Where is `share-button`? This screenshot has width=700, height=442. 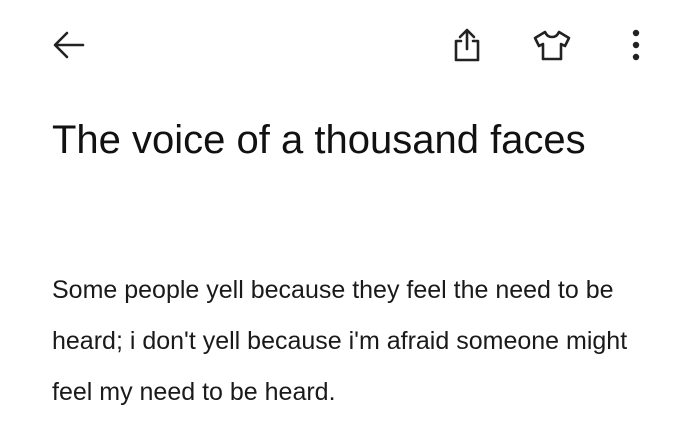
share-button is located at coordinates (467, 45).